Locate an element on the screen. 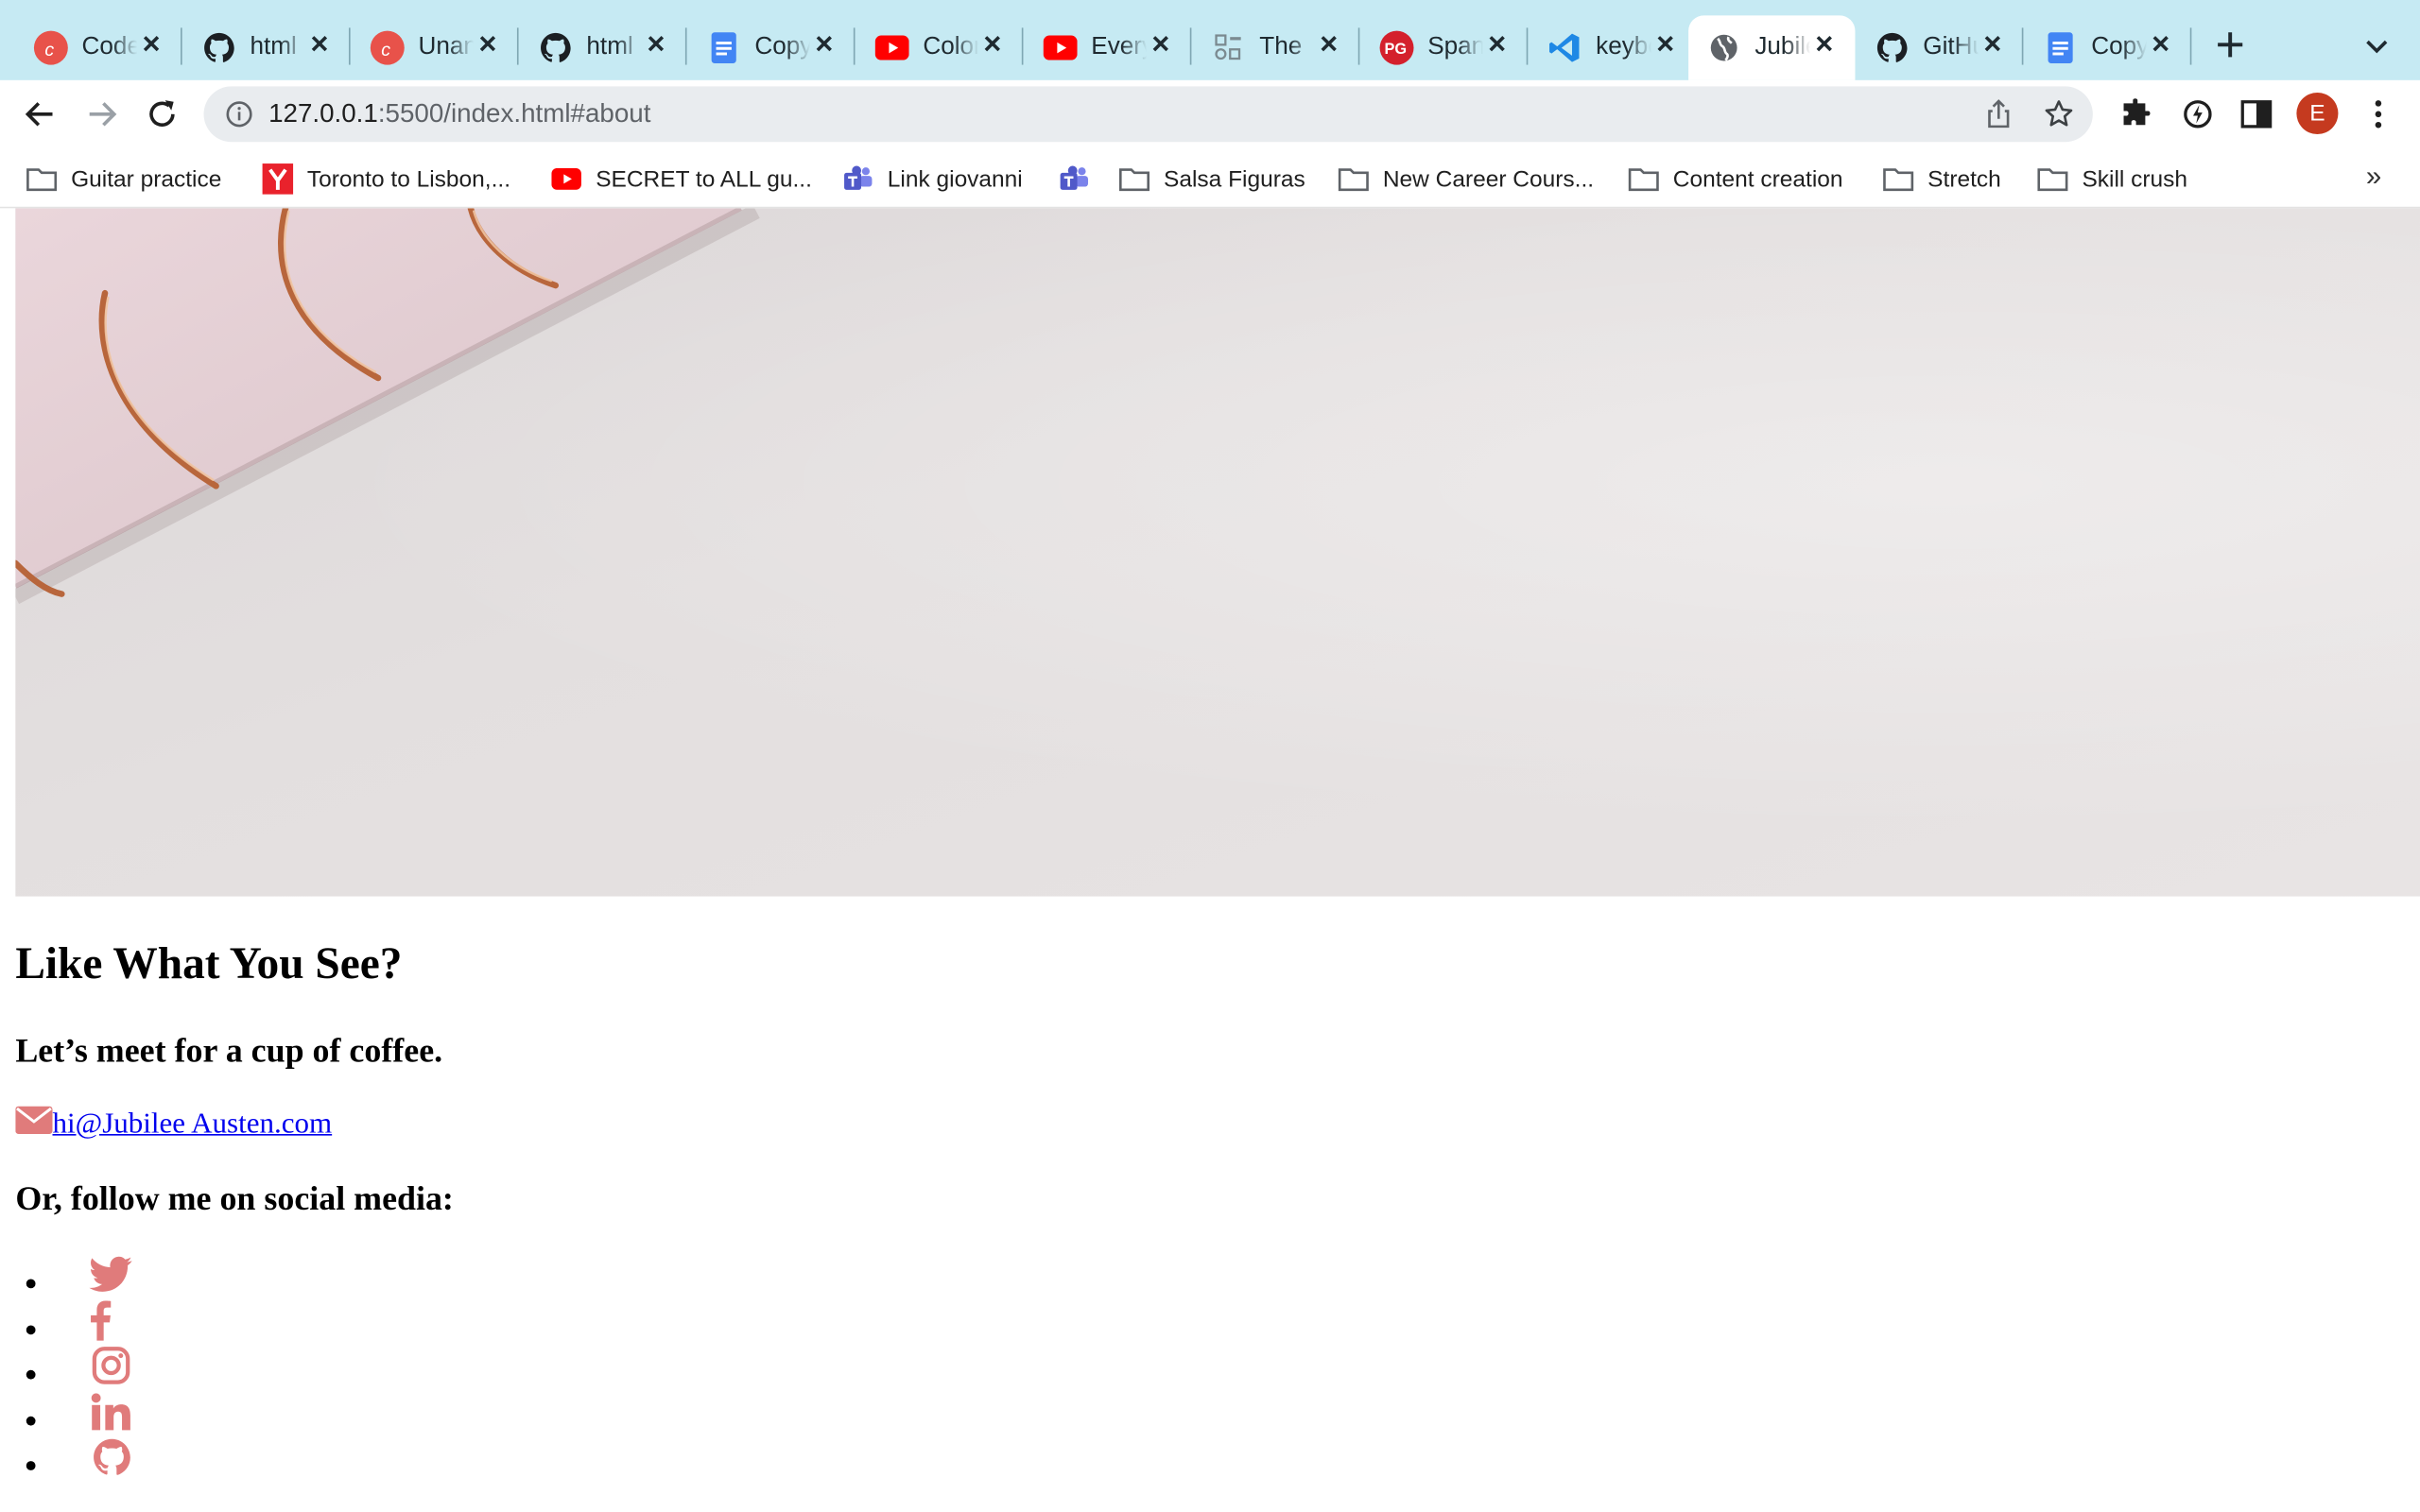 This screenshot has height=1512, width=2420. tab-github: GitHub × is located at coordinates (1940, 47).